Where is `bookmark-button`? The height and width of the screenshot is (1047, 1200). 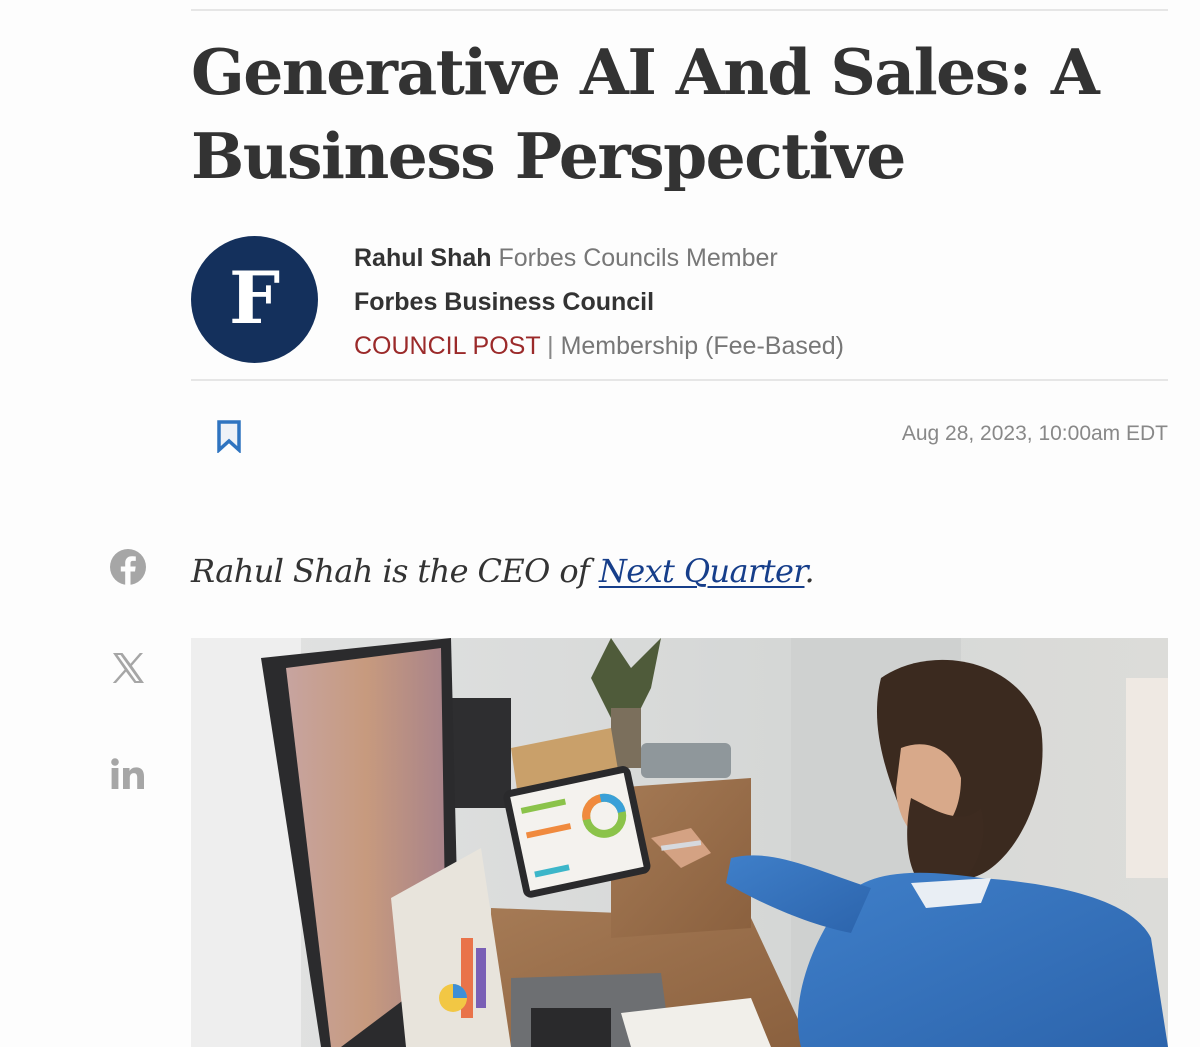 bookmark-button is located at coordinates (229, 436).